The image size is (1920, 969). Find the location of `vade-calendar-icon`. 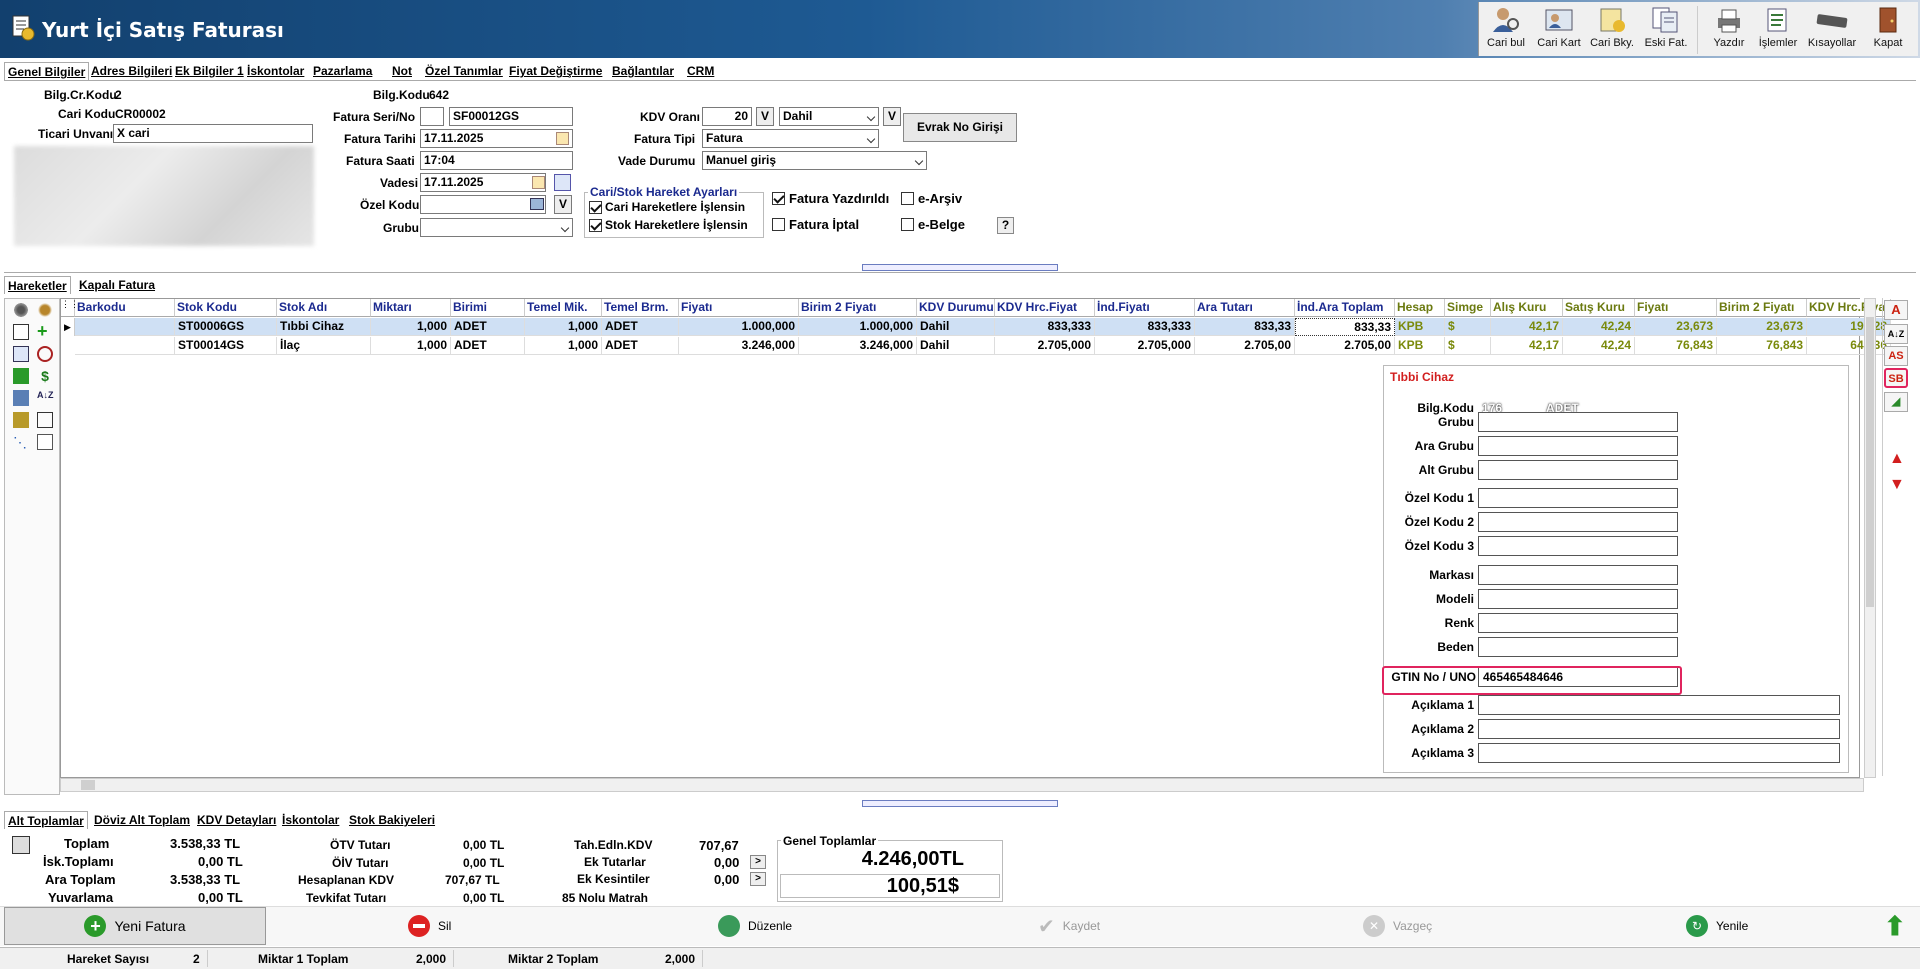

vade-calendar-icon is located at coordinates (538, 182).